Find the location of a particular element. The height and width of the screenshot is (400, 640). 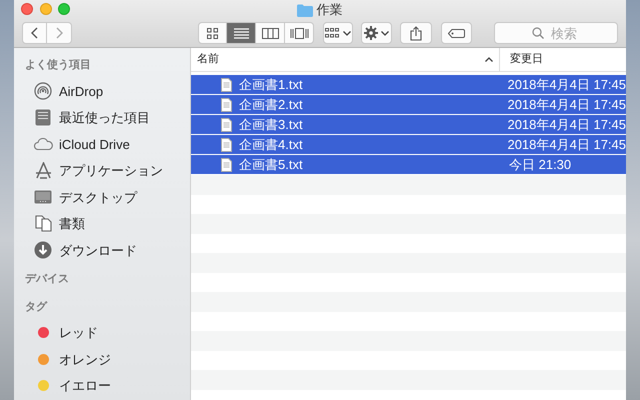

sidebar-item: デスクトップ is located at coordinates (98, 197).